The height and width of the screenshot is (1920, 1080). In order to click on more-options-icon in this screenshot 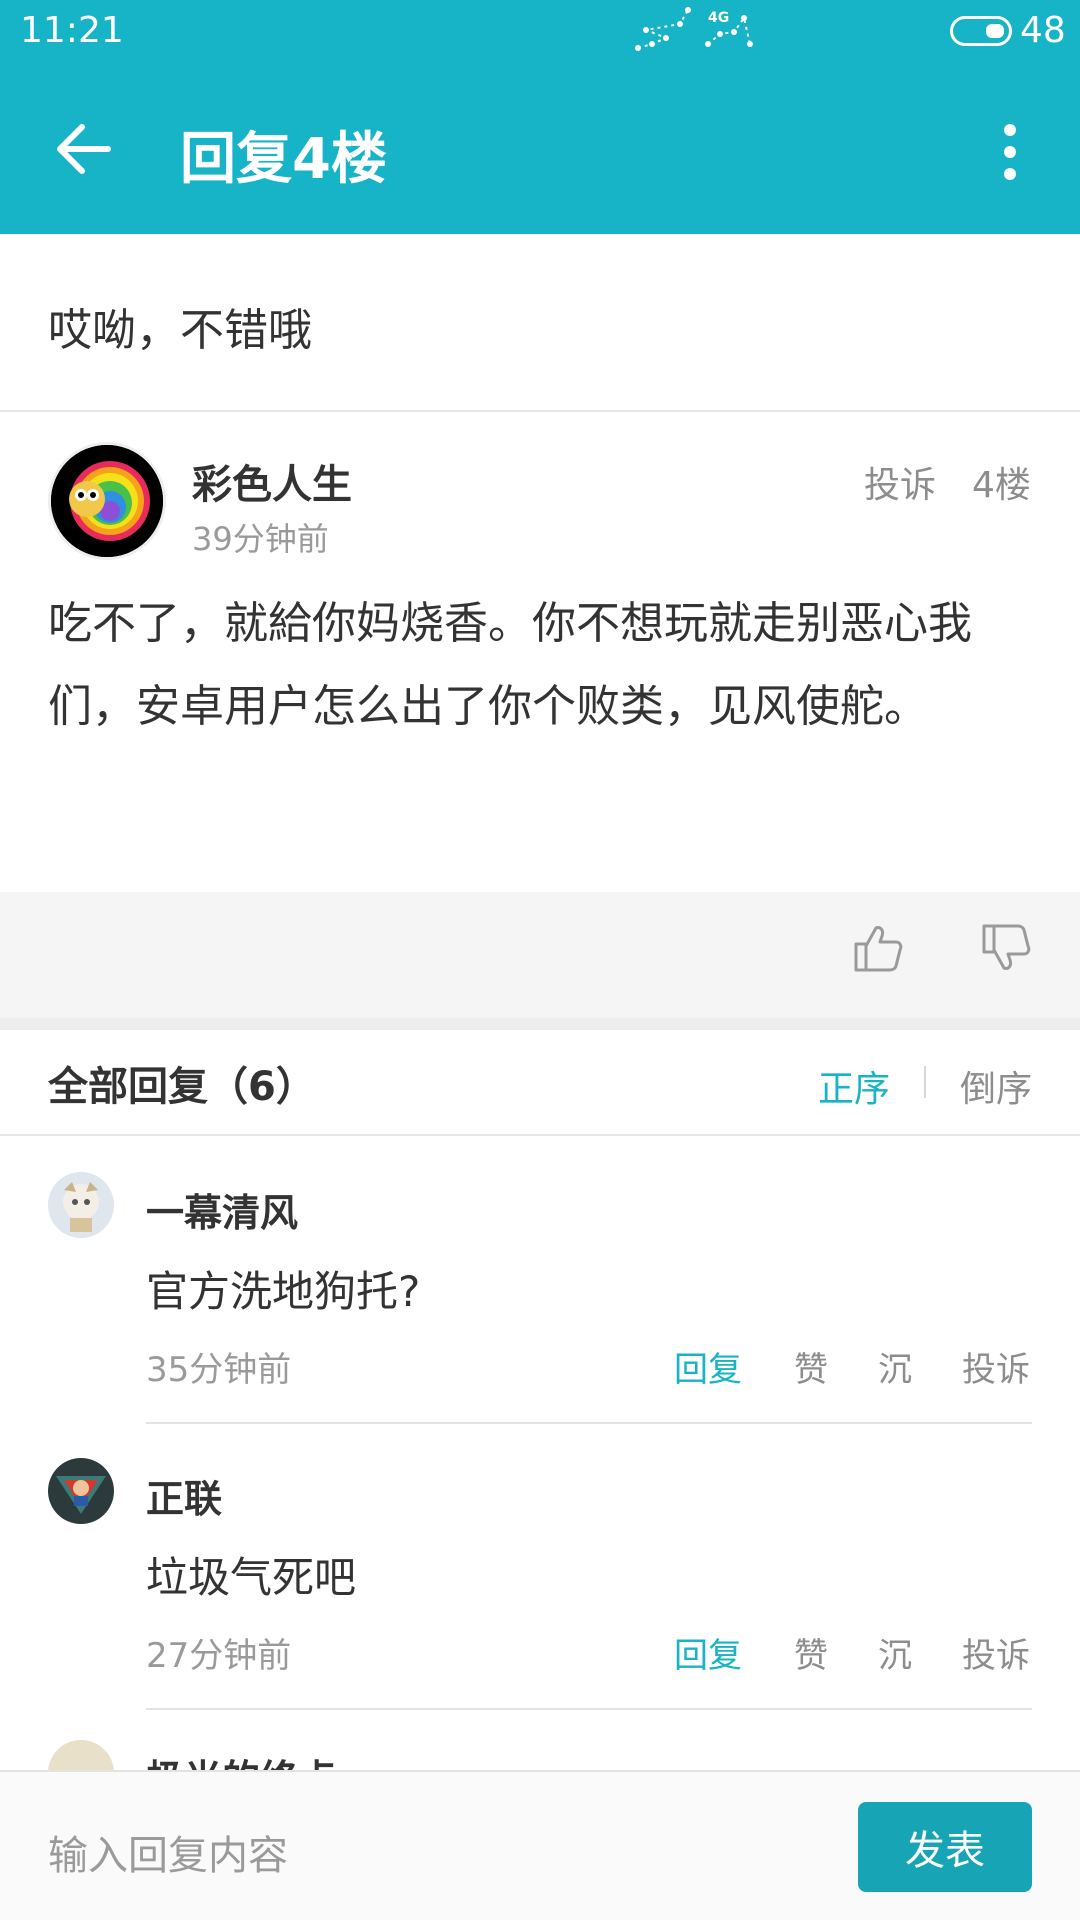, I will do `click(1010, 152)`.